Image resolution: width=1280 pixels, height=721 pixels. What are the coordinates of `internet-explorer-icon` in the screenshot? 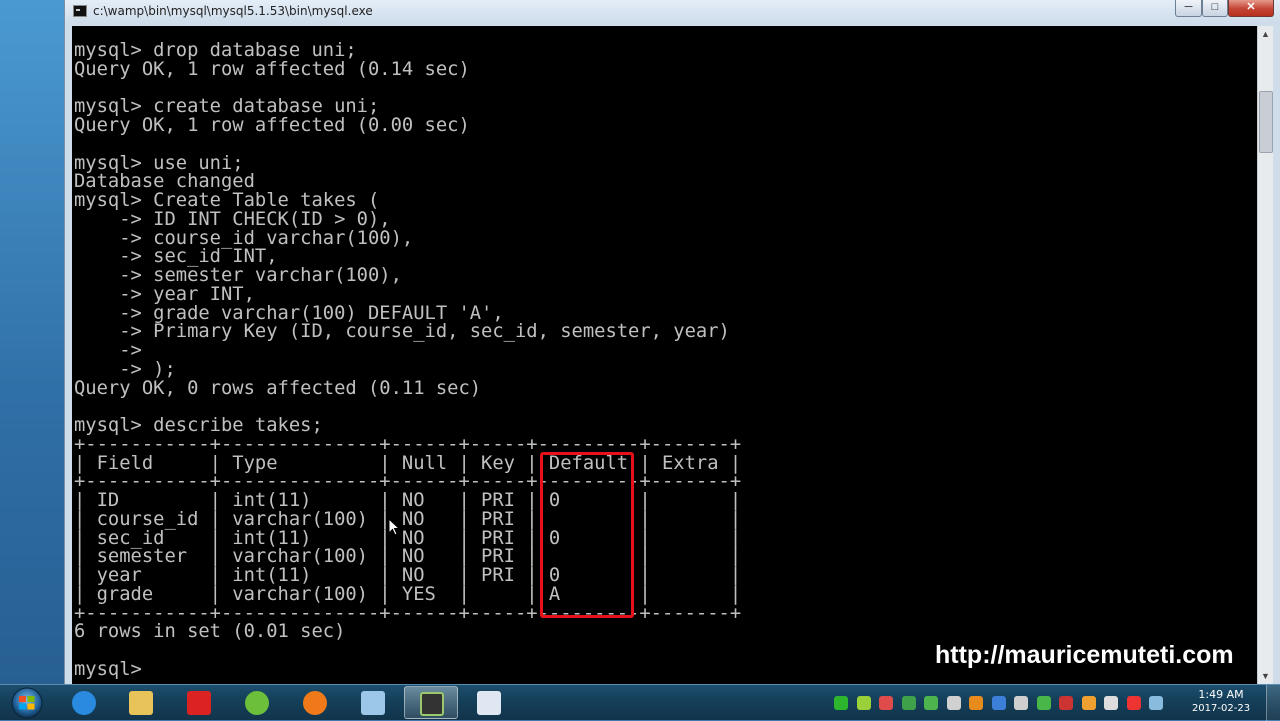 It's located at (84, 703).